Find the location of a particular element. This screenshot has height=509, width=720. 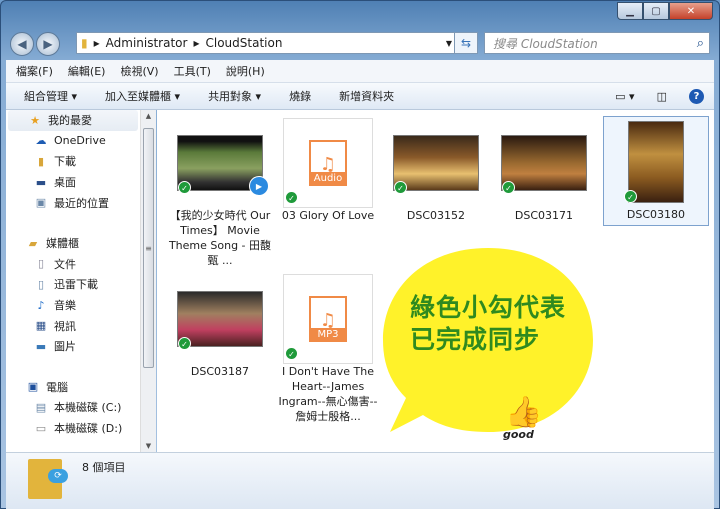

sidebar-scrollbar: ▲ ≡ ▼ is located at coordinates (148, 281).